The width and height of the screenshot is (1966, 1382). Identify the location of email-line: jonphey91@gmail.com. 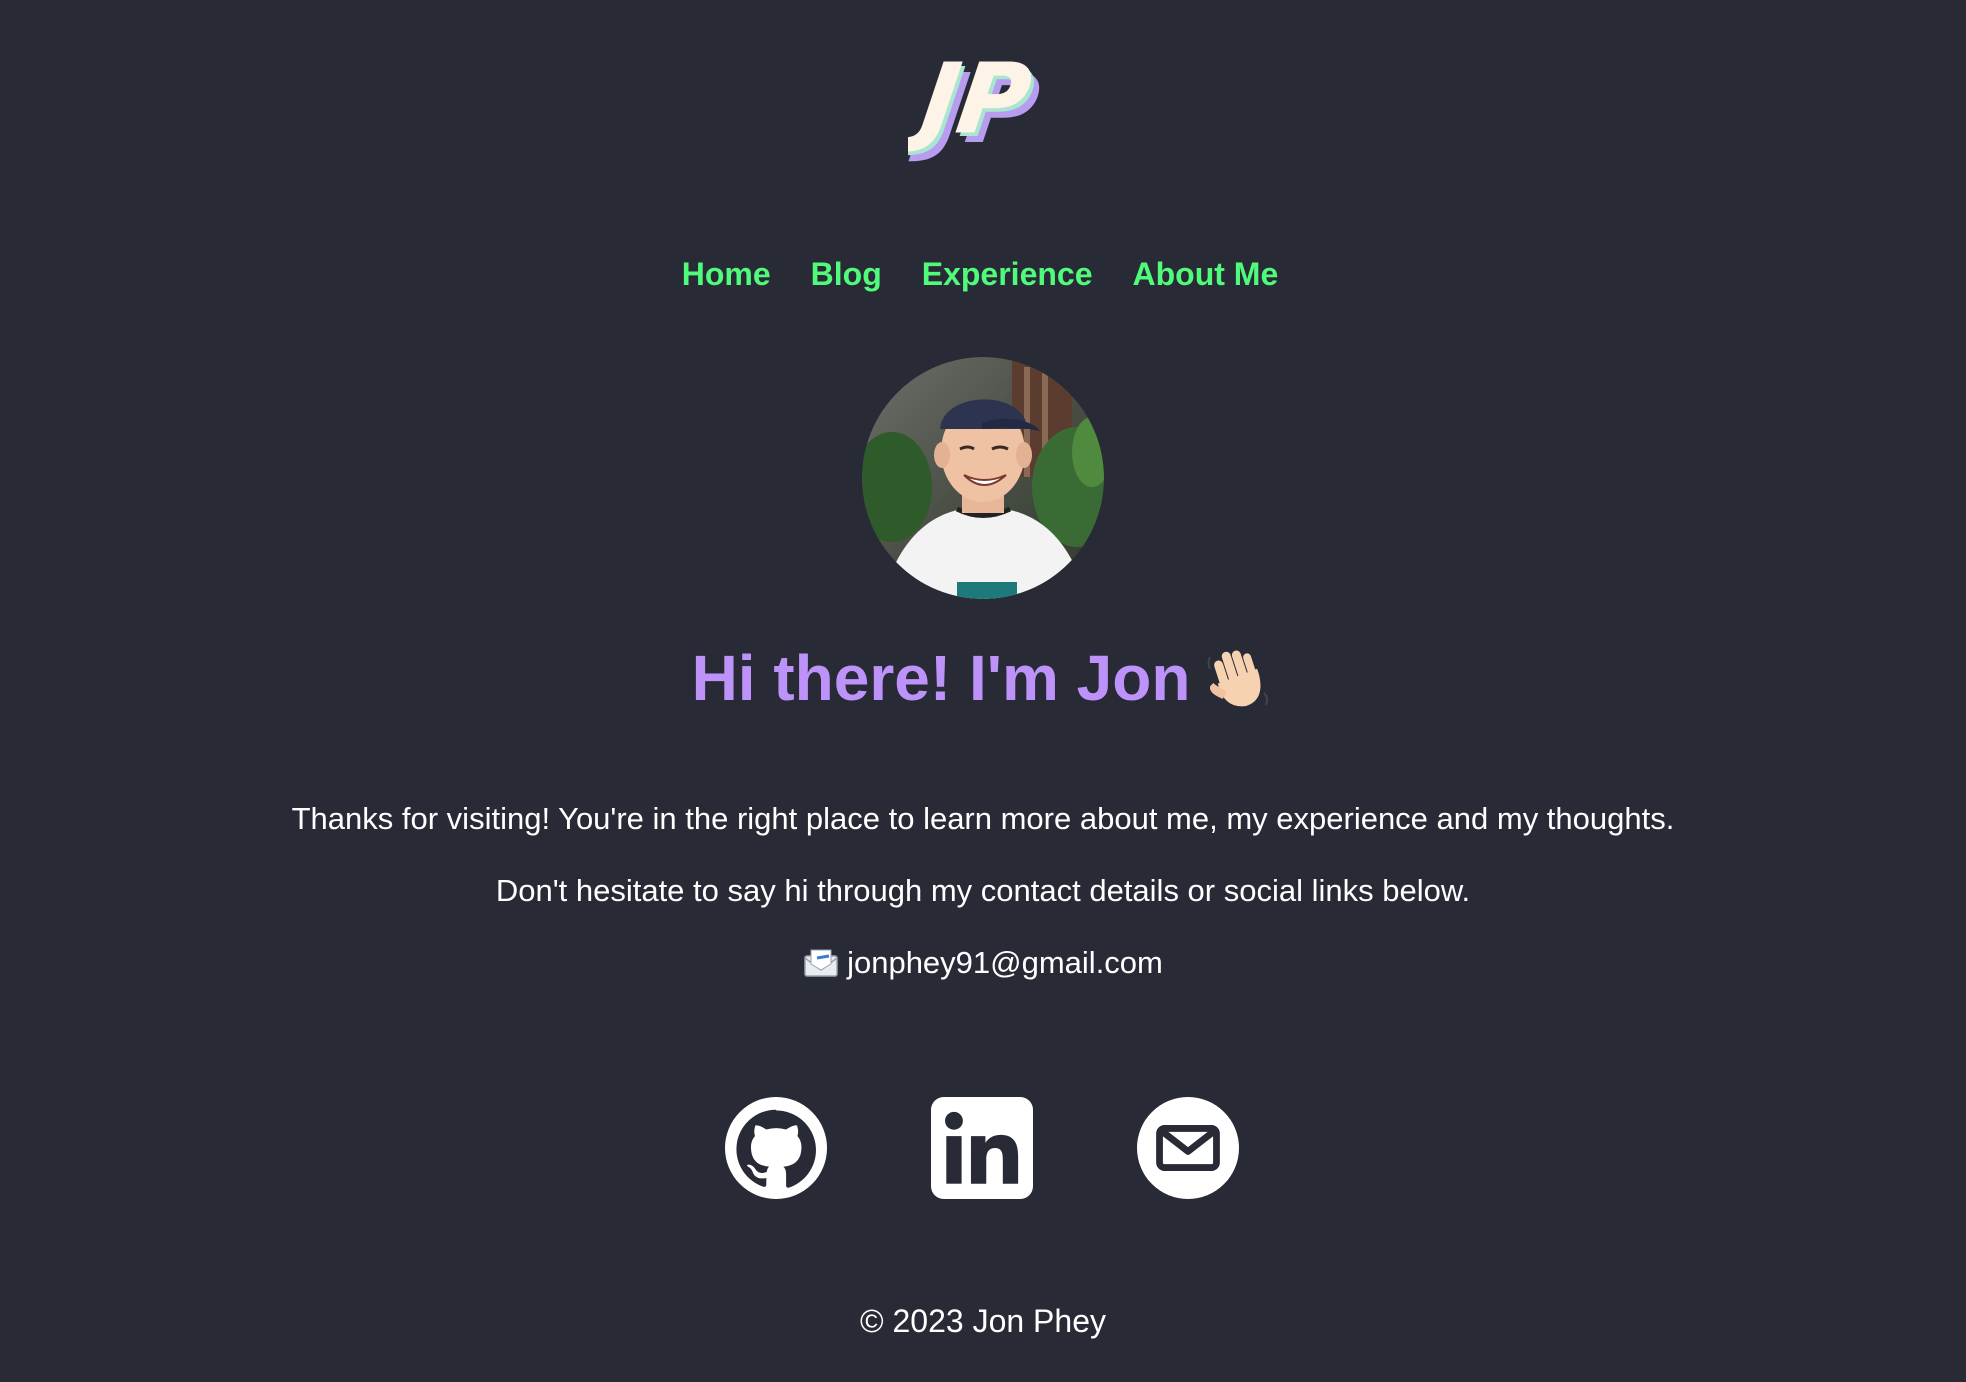
(983, 963).